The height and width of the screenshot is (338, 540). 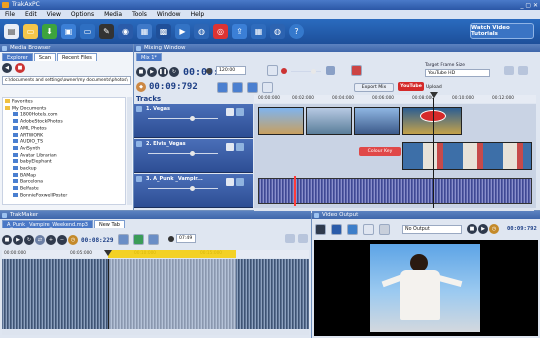 What do you see at coordinates (201, 31) in the screenshot?
I see `globe-icon: ◍` at bounding box center [201, 31].